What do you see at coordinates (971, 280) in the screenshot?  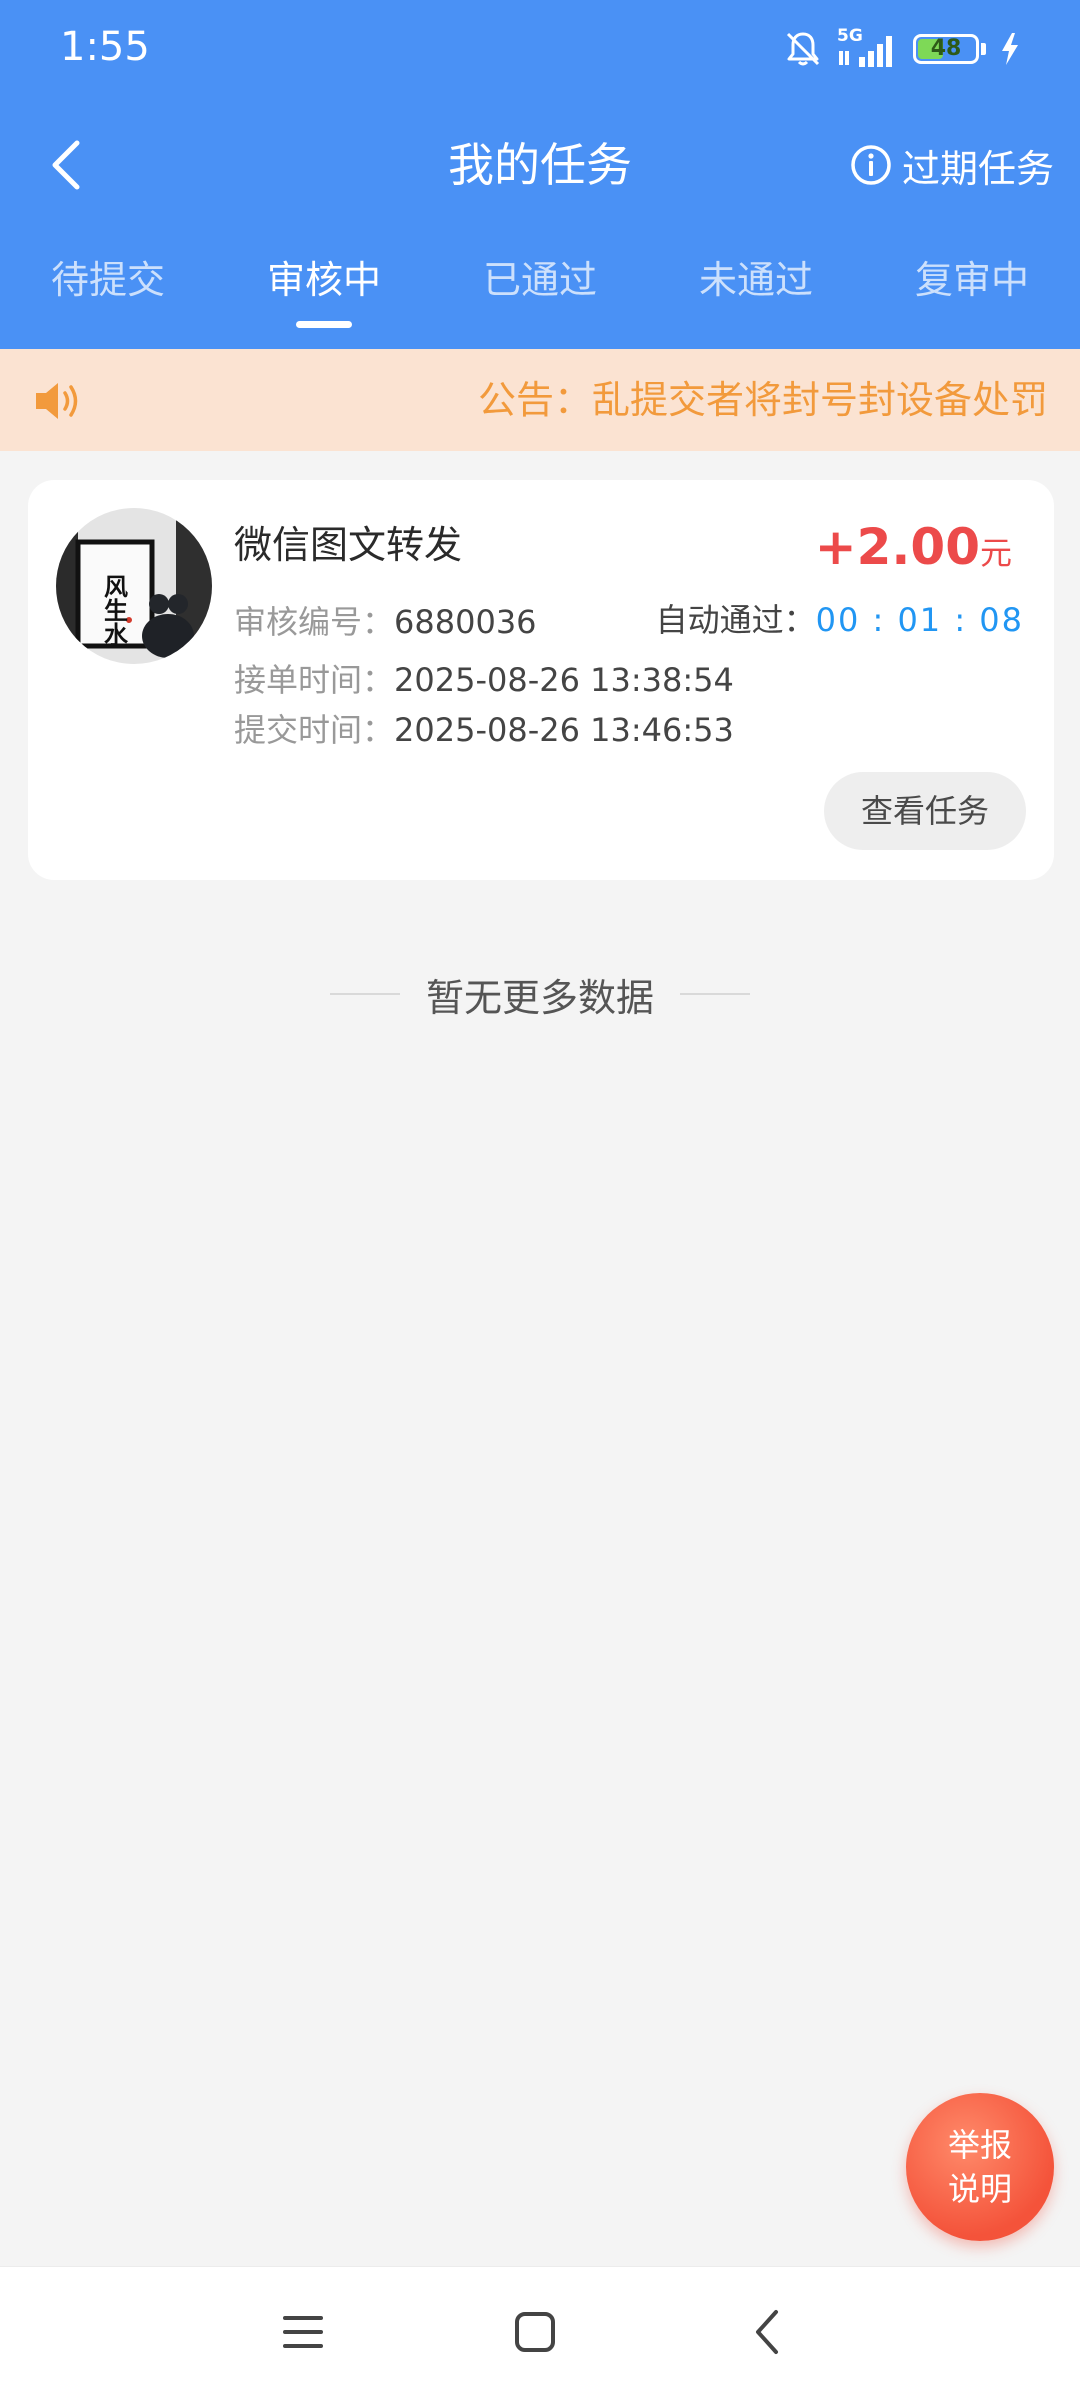 I see `tab-label: 复审中` at bounding box center [971, 280].